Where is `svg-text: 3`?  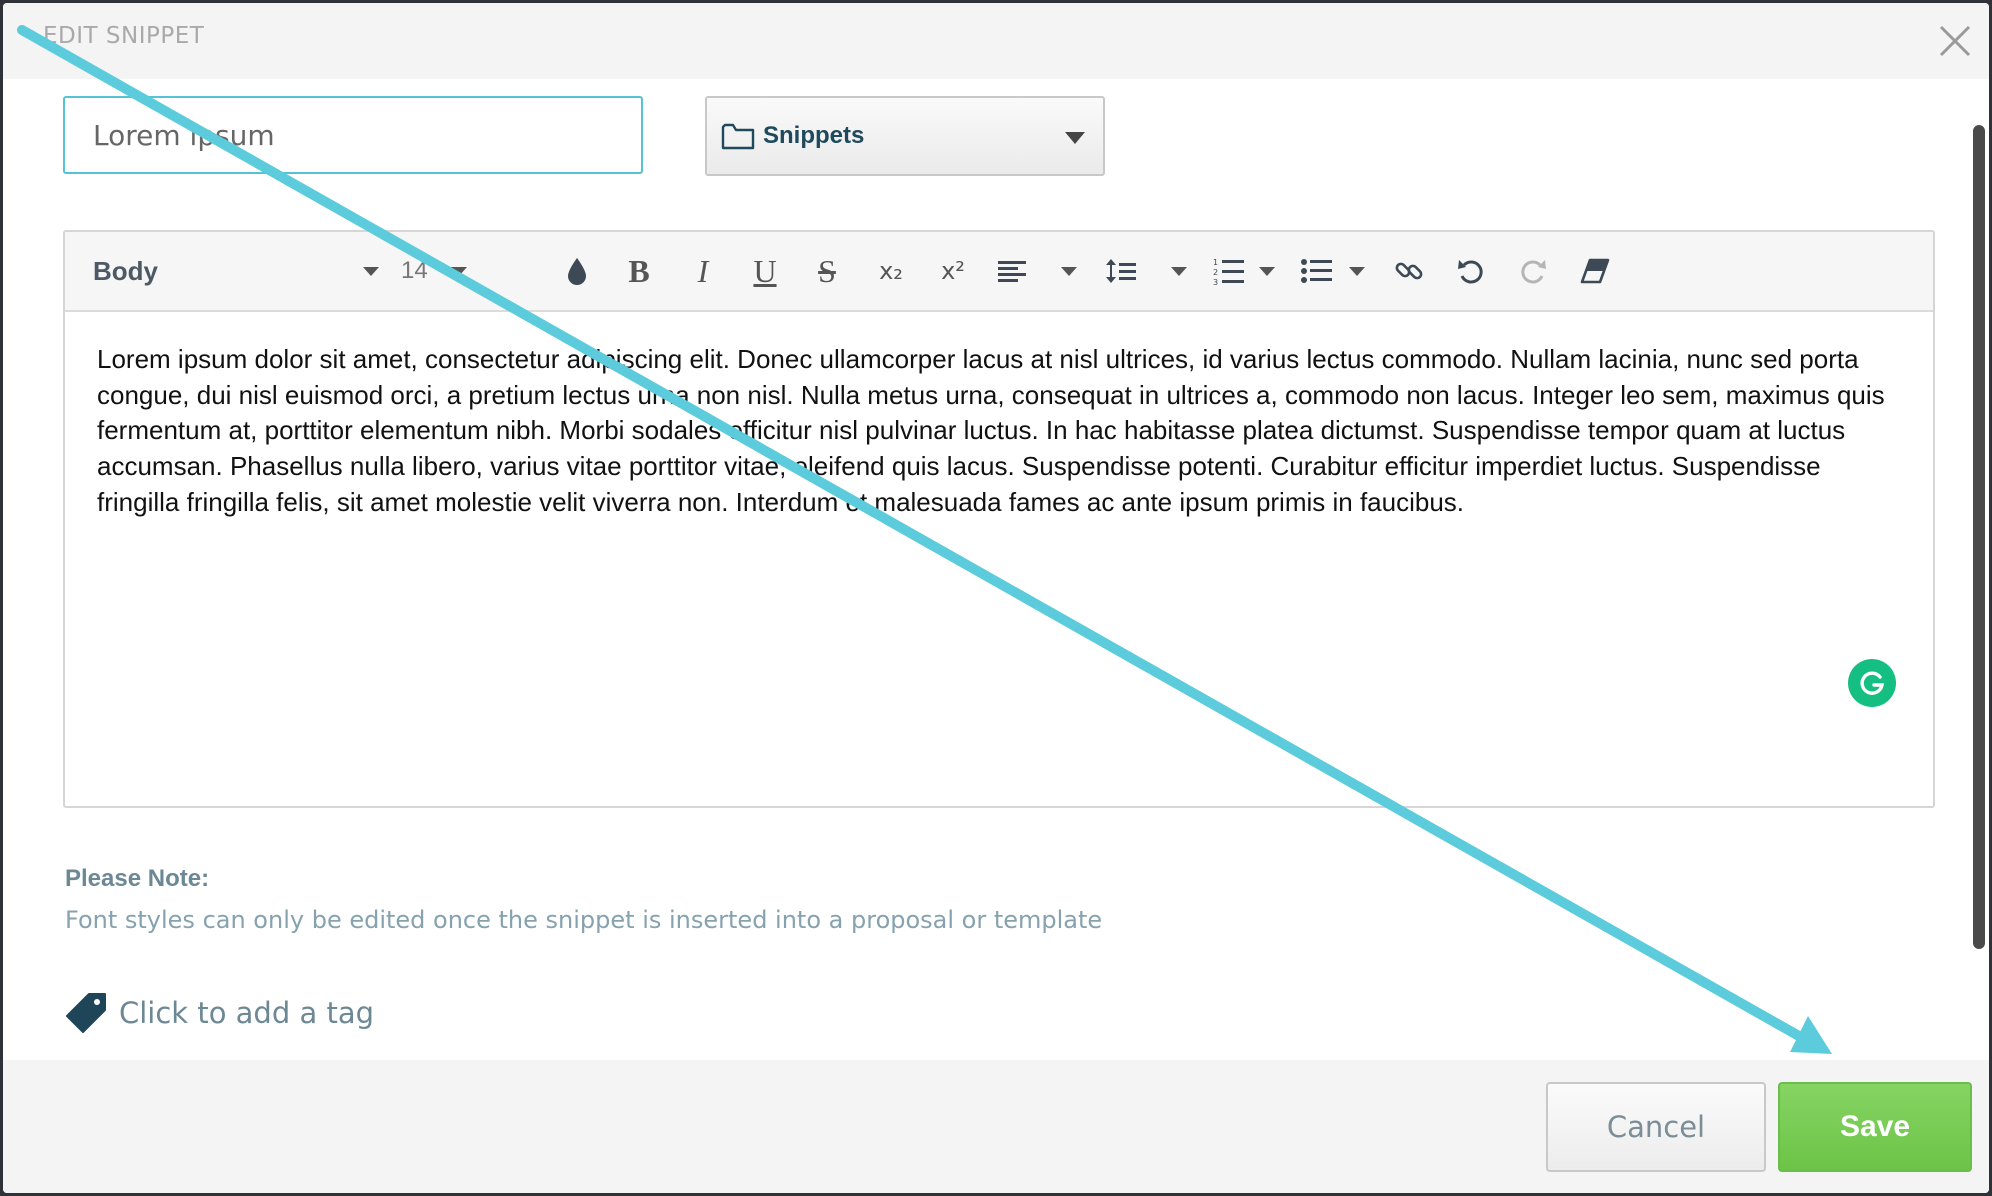
svg-text: 3 is located at coordinates (1215, 282).